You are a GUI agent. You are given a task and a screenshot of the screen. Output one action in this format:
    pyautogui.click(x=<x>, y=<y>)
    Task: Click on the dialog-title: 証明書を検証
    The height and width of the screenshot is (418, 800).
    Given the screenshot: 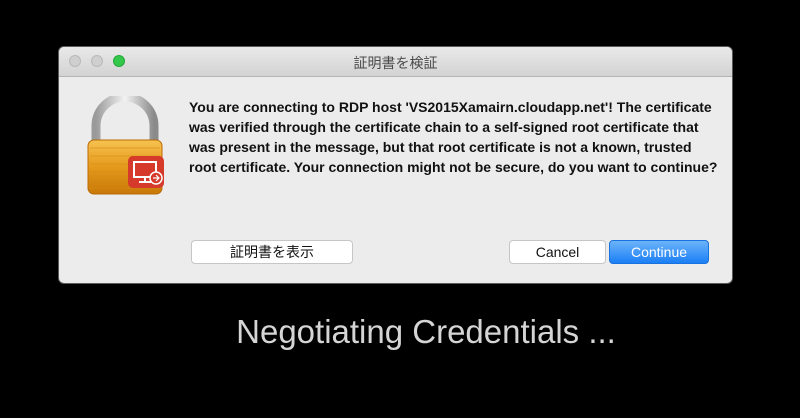 What is the action you would take?
    pyautogui.click(x=395, y=63)
    